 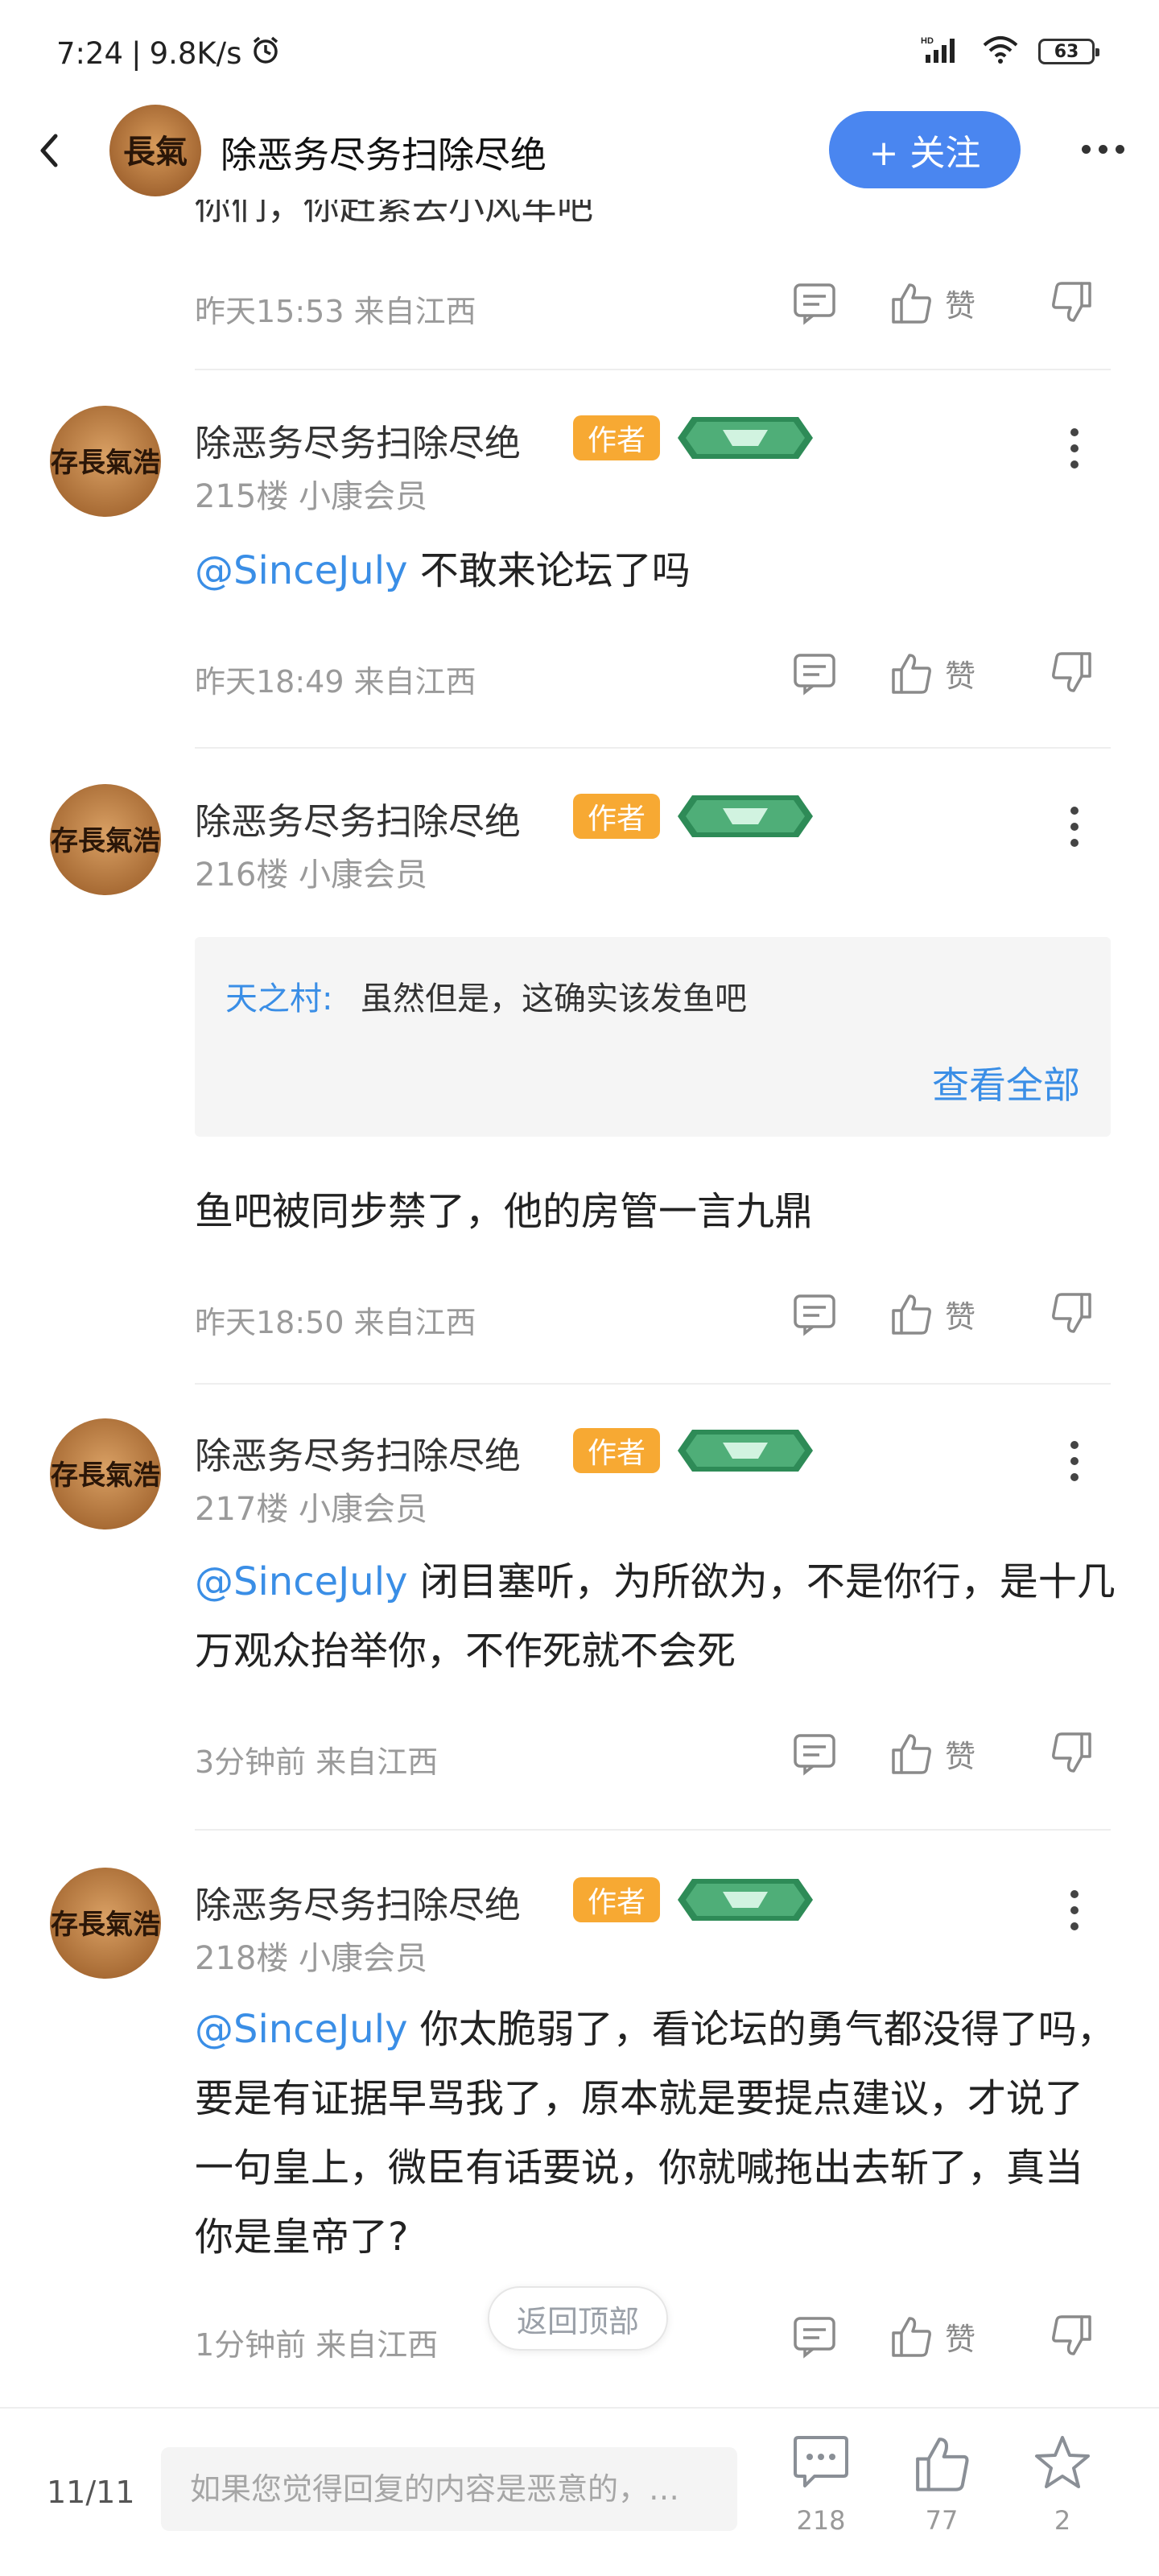 I want to click on follow-button: + 关注, so click(x=925, y=149).